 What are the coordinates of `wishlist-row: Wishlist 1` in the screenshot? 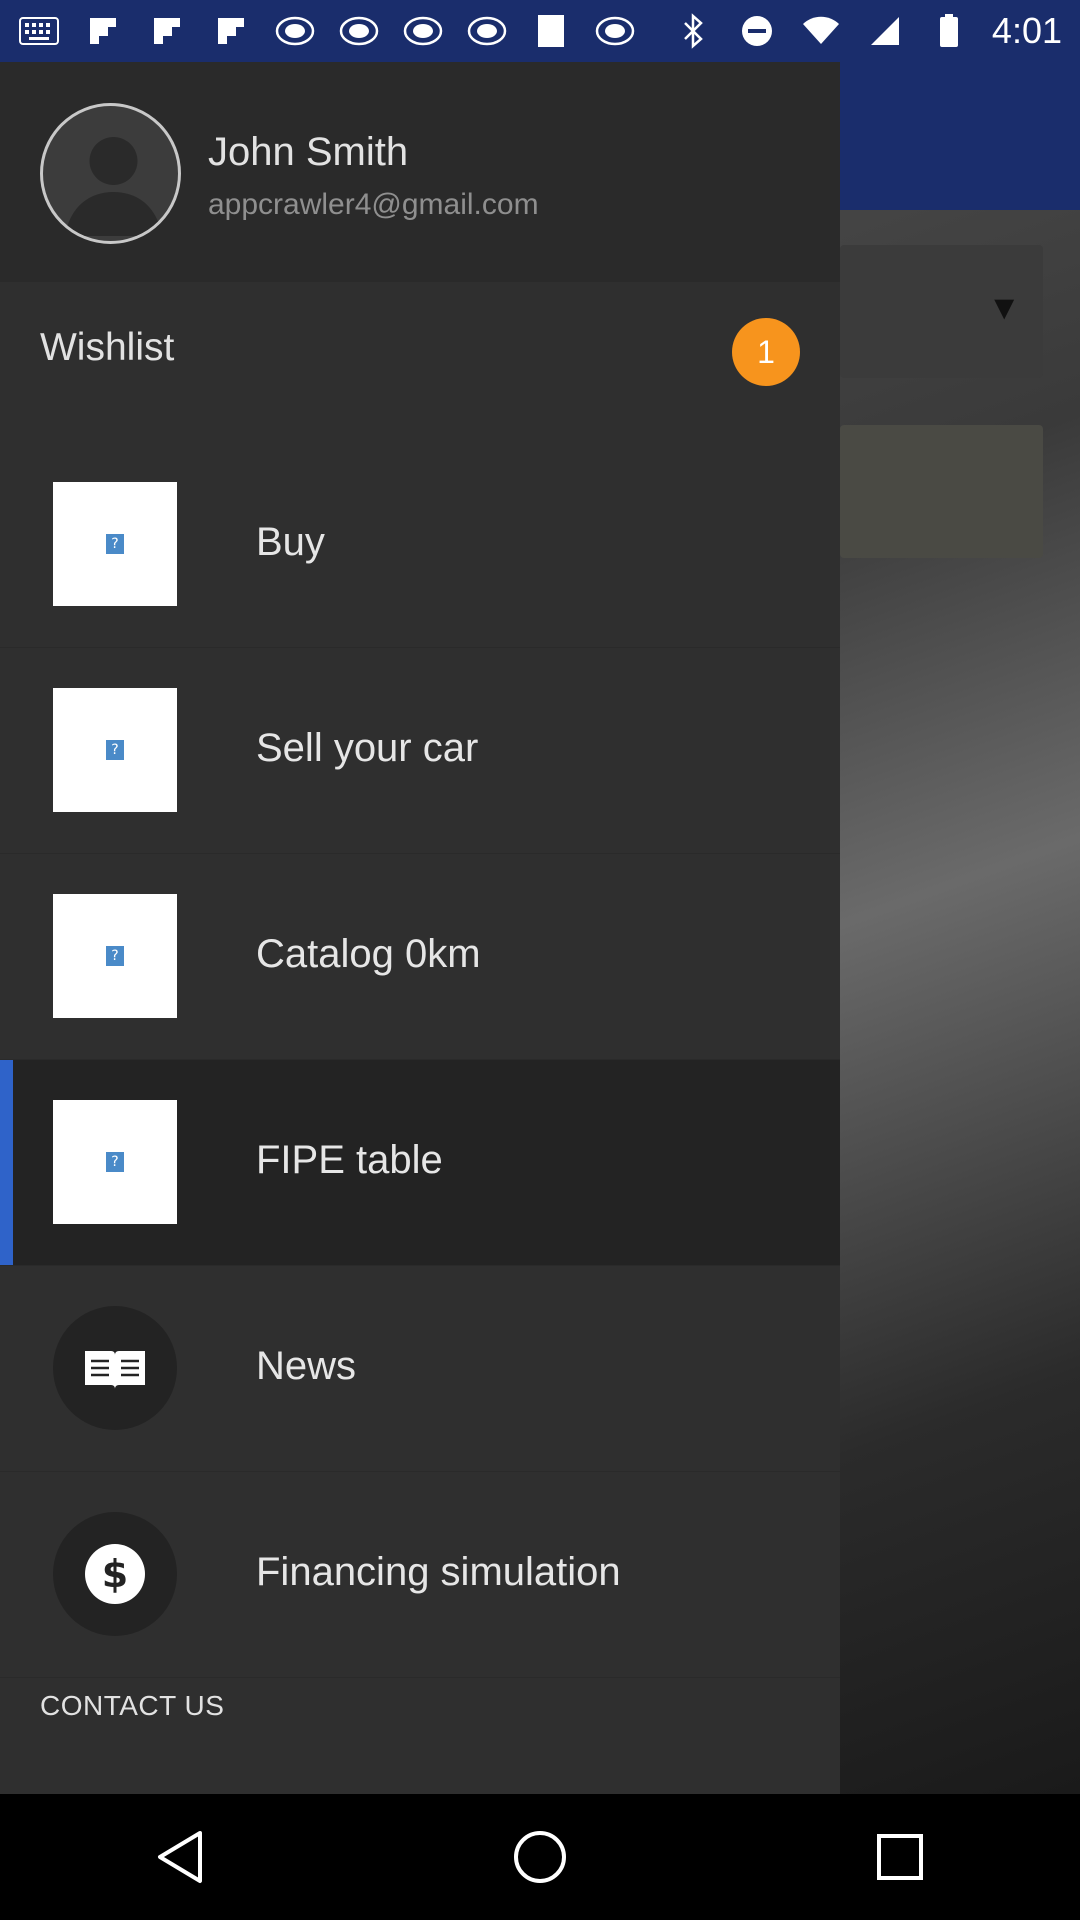 It's located at (420, 347).